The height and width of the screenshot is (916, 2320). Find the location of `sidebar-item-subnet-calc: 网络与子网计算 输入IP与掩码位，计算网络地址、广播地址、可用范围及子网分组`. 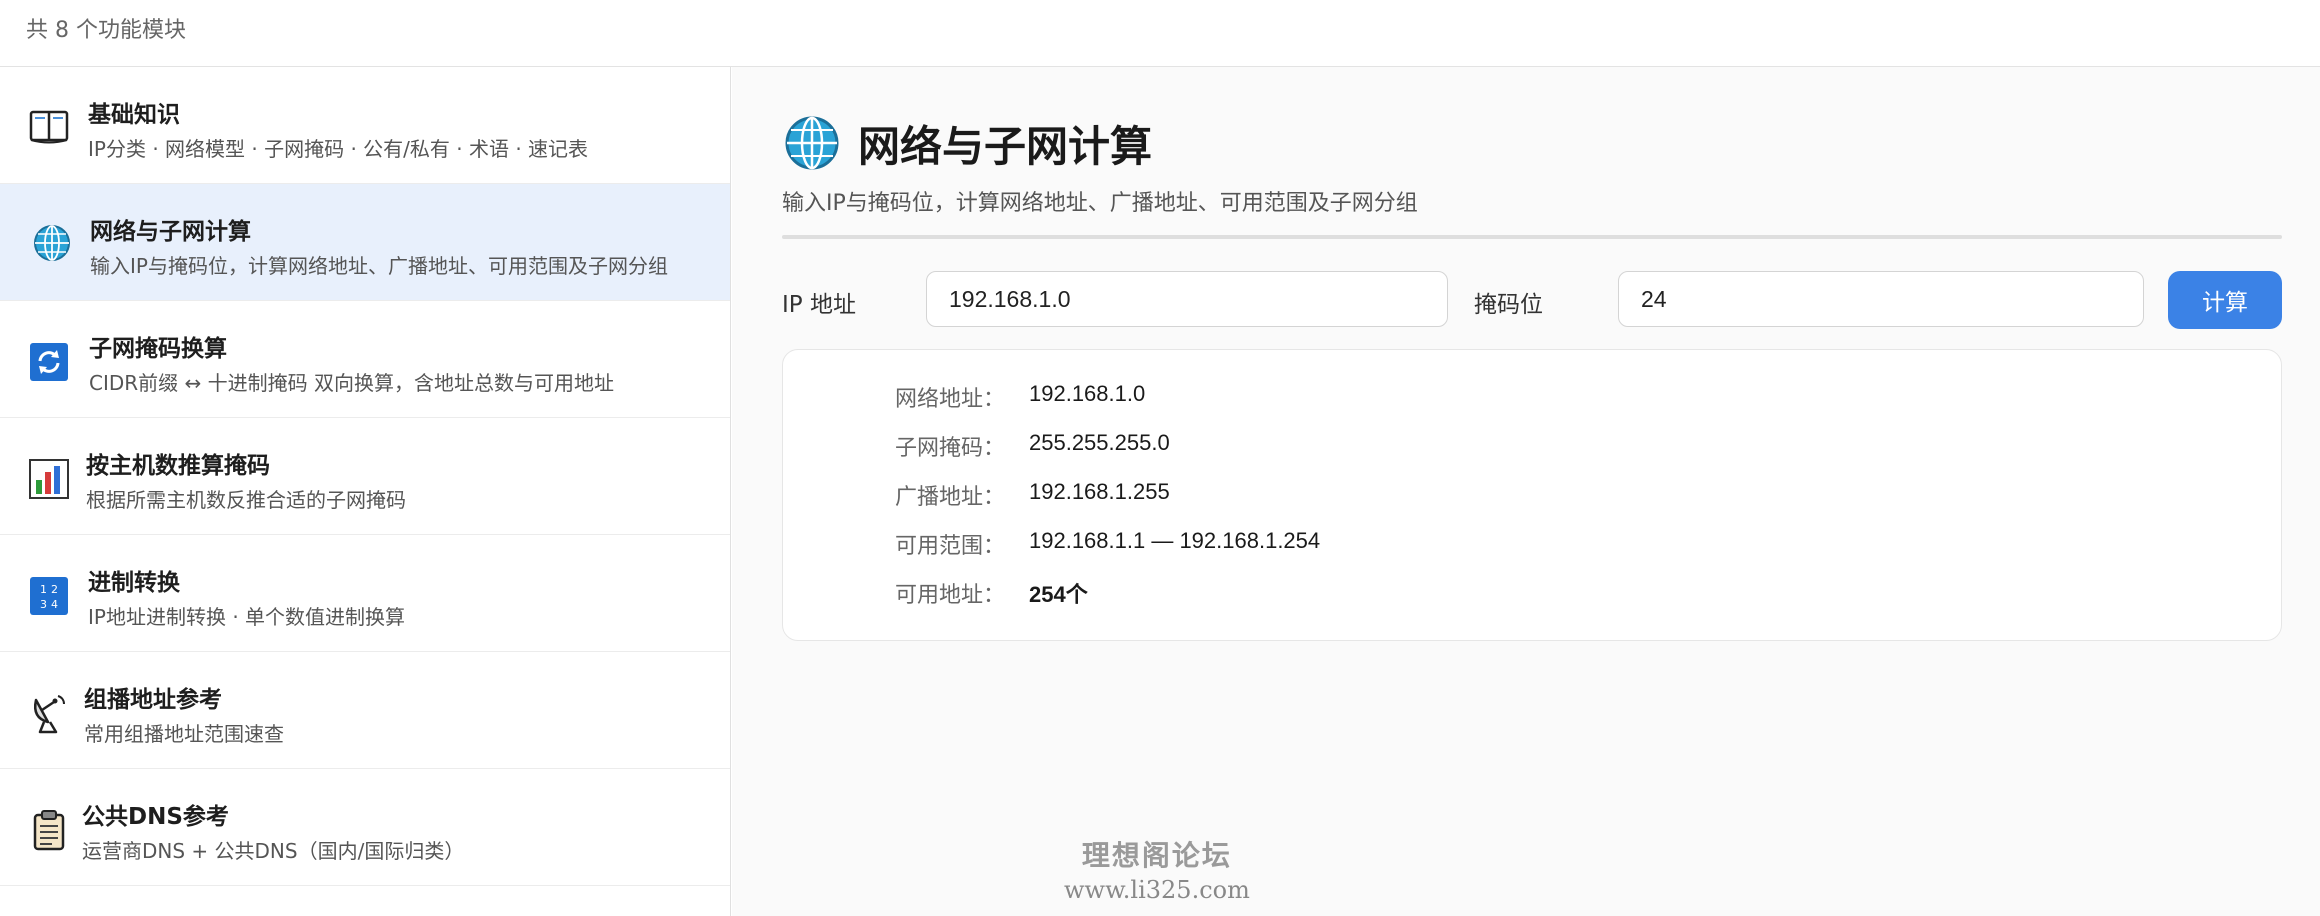

sidebar-item-subnet-calc: 网络与子网计算 输入IP与掩码位，计算网络地址、广播地址、可用范围及子网分组 is located at coordinates (365, 242).